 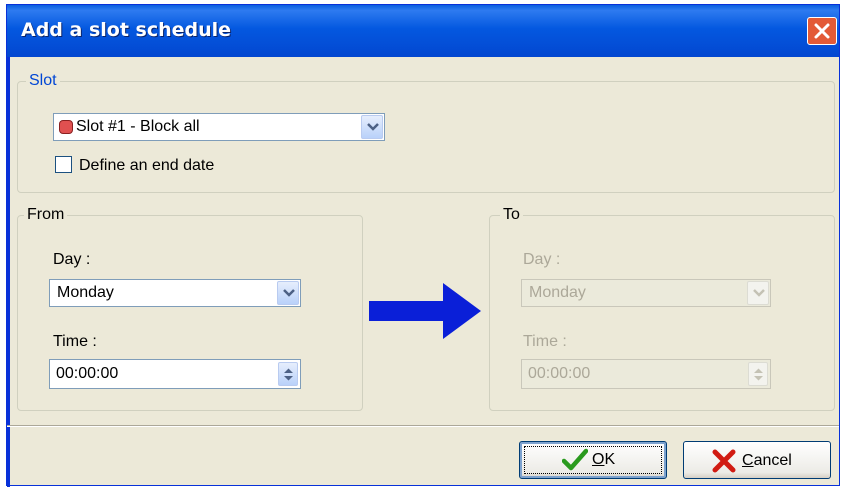 I want to click on from-legend: From, so click(x=46, y=215).